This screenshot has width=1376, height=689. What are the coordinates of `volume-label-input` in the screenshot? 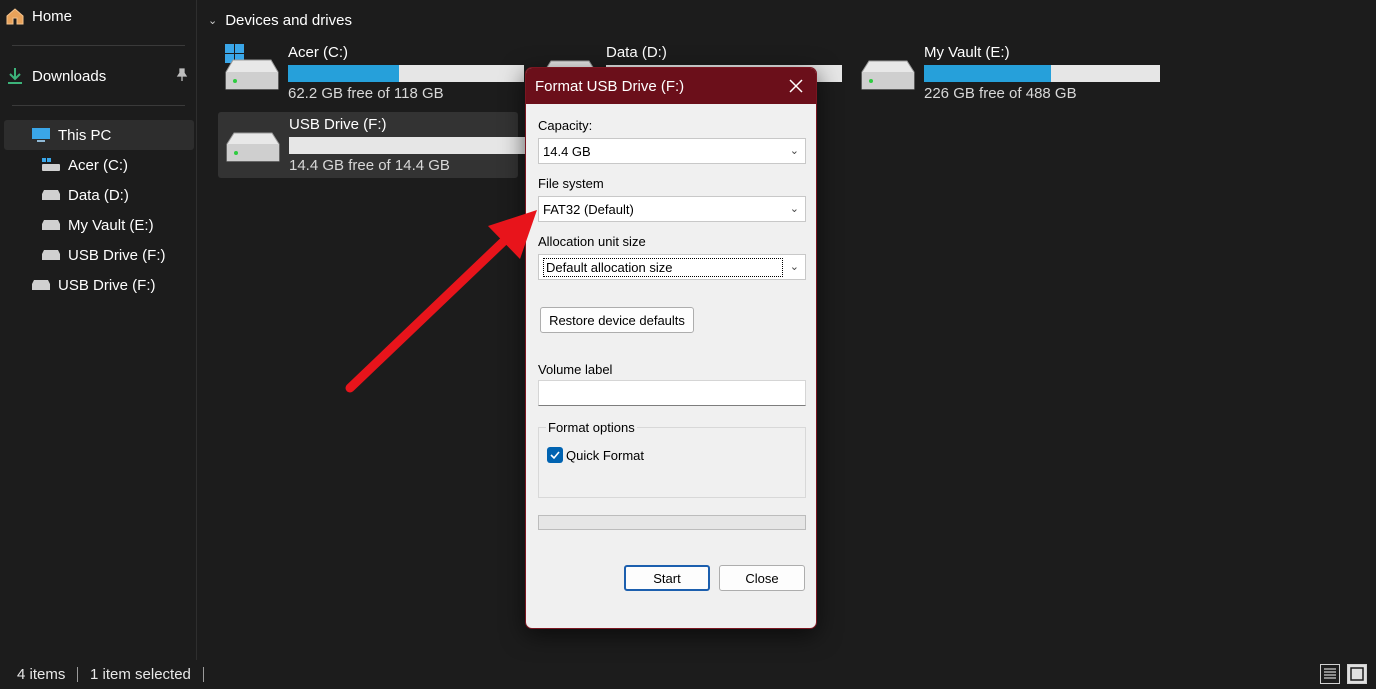 It's located at (672, 393).